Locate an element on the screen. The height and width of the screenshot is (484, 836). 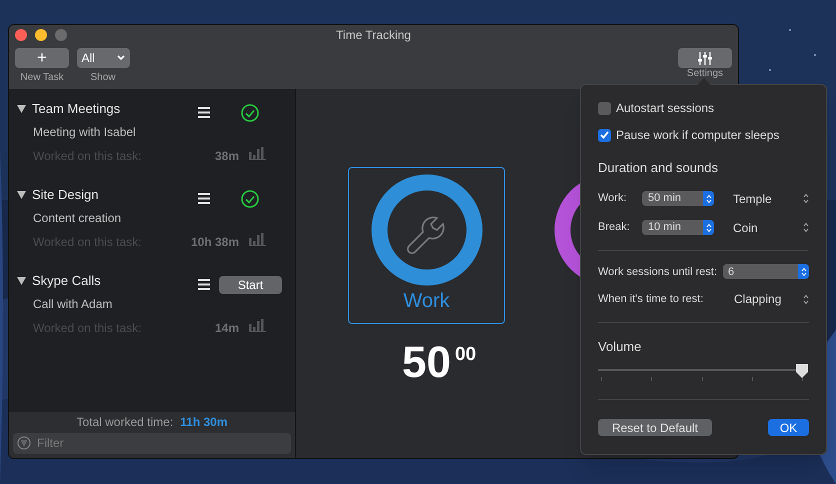
duration-stepper: 10 min is located at coordinates (678, 227).